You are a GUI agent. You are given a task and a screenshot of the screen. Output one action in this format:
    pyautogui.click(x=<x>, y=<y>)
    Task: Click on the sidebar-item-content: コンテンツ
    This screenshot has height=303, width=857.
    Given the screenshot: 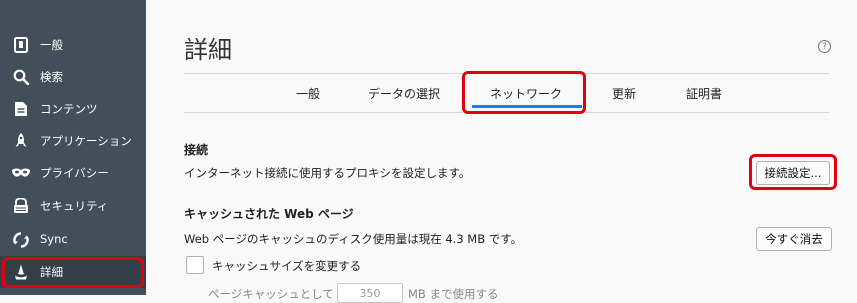 What is the action you would take?
    pyautogui.click(x=73, y=109)
    